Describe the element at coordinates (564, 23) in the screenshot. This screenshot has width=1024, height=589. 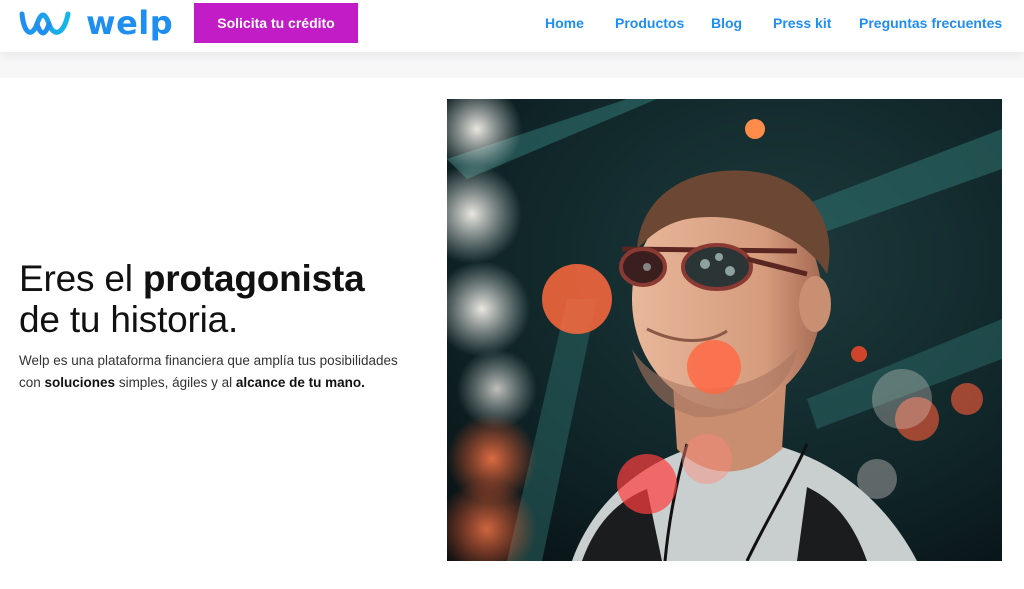
I see `nav-home: Home` at that location.